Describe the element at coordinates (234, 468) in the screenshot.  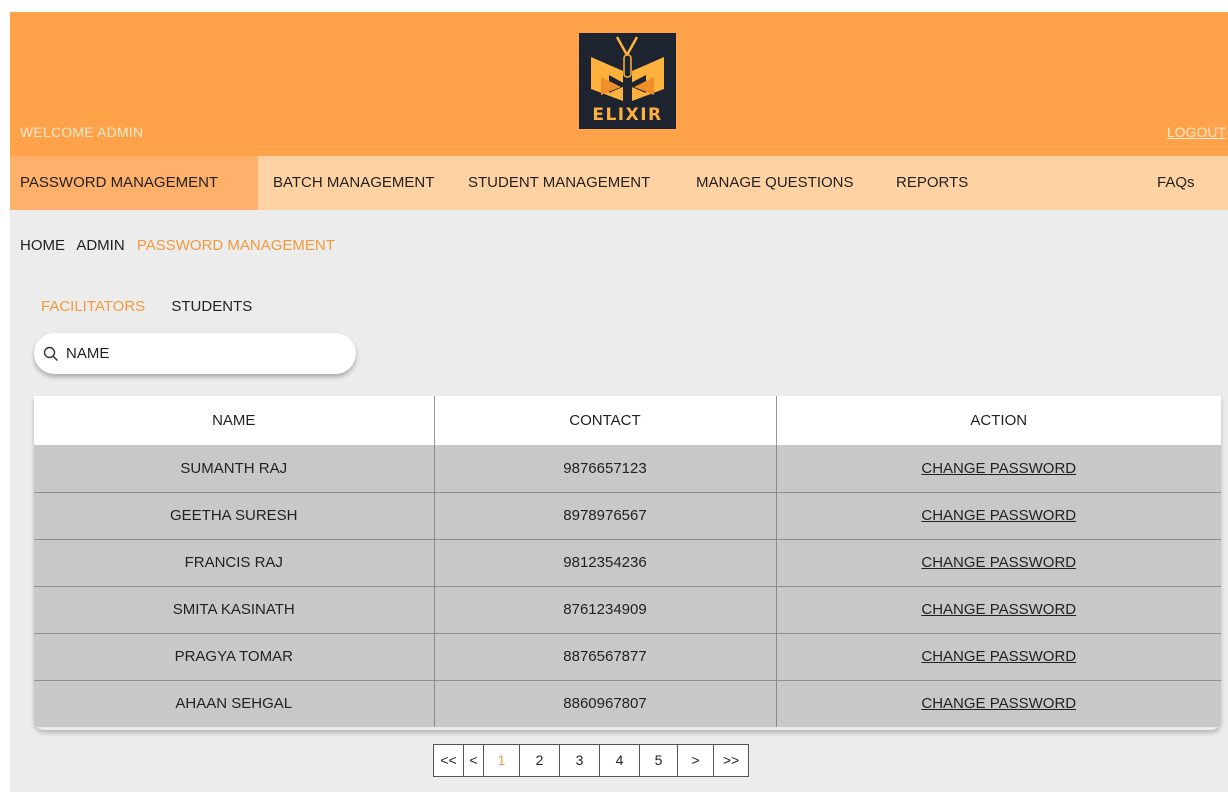
I see `cell-name: SUMANTH RAJ` at that location.